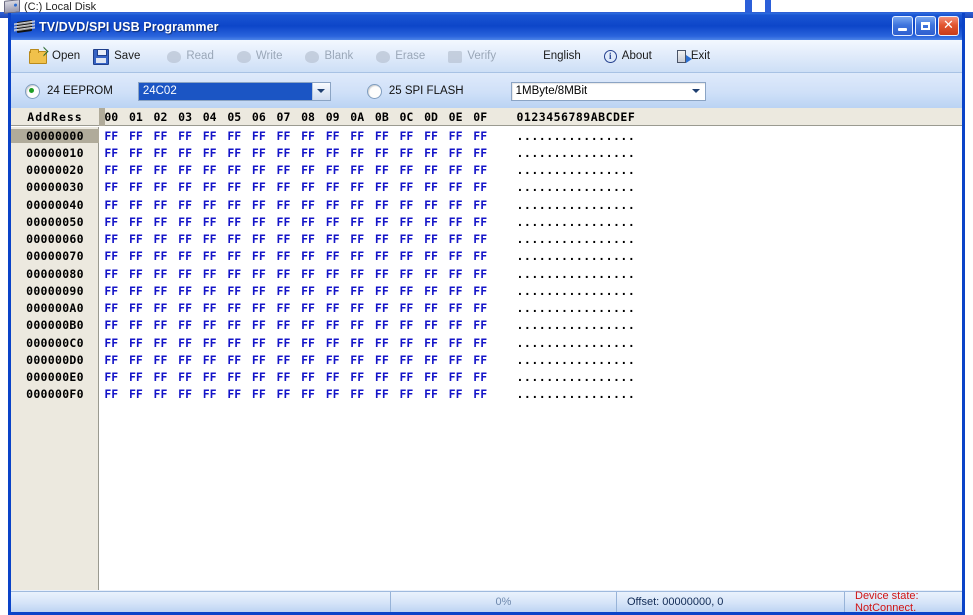  What do you see at coordinates (55, 343) in the screenshot?
I see `hex-row-address: 000000C0` at bounding box center [55, 343].